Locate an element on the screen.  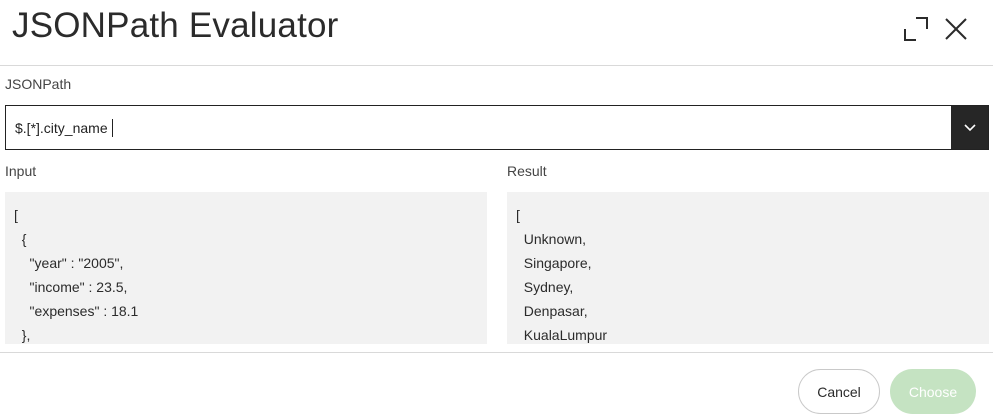
expand-icon is located at coordinates (916, 29).